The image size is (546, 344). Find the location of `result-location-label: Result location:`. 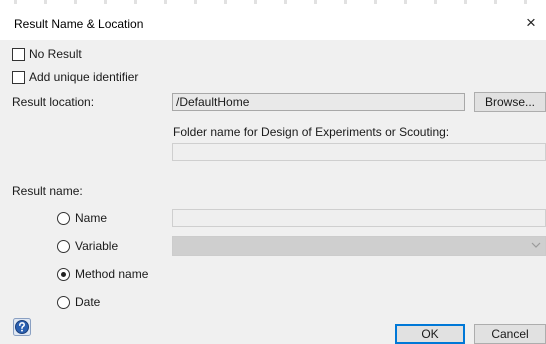

result-location-label: Result location: is located at coordinates (53, 102).